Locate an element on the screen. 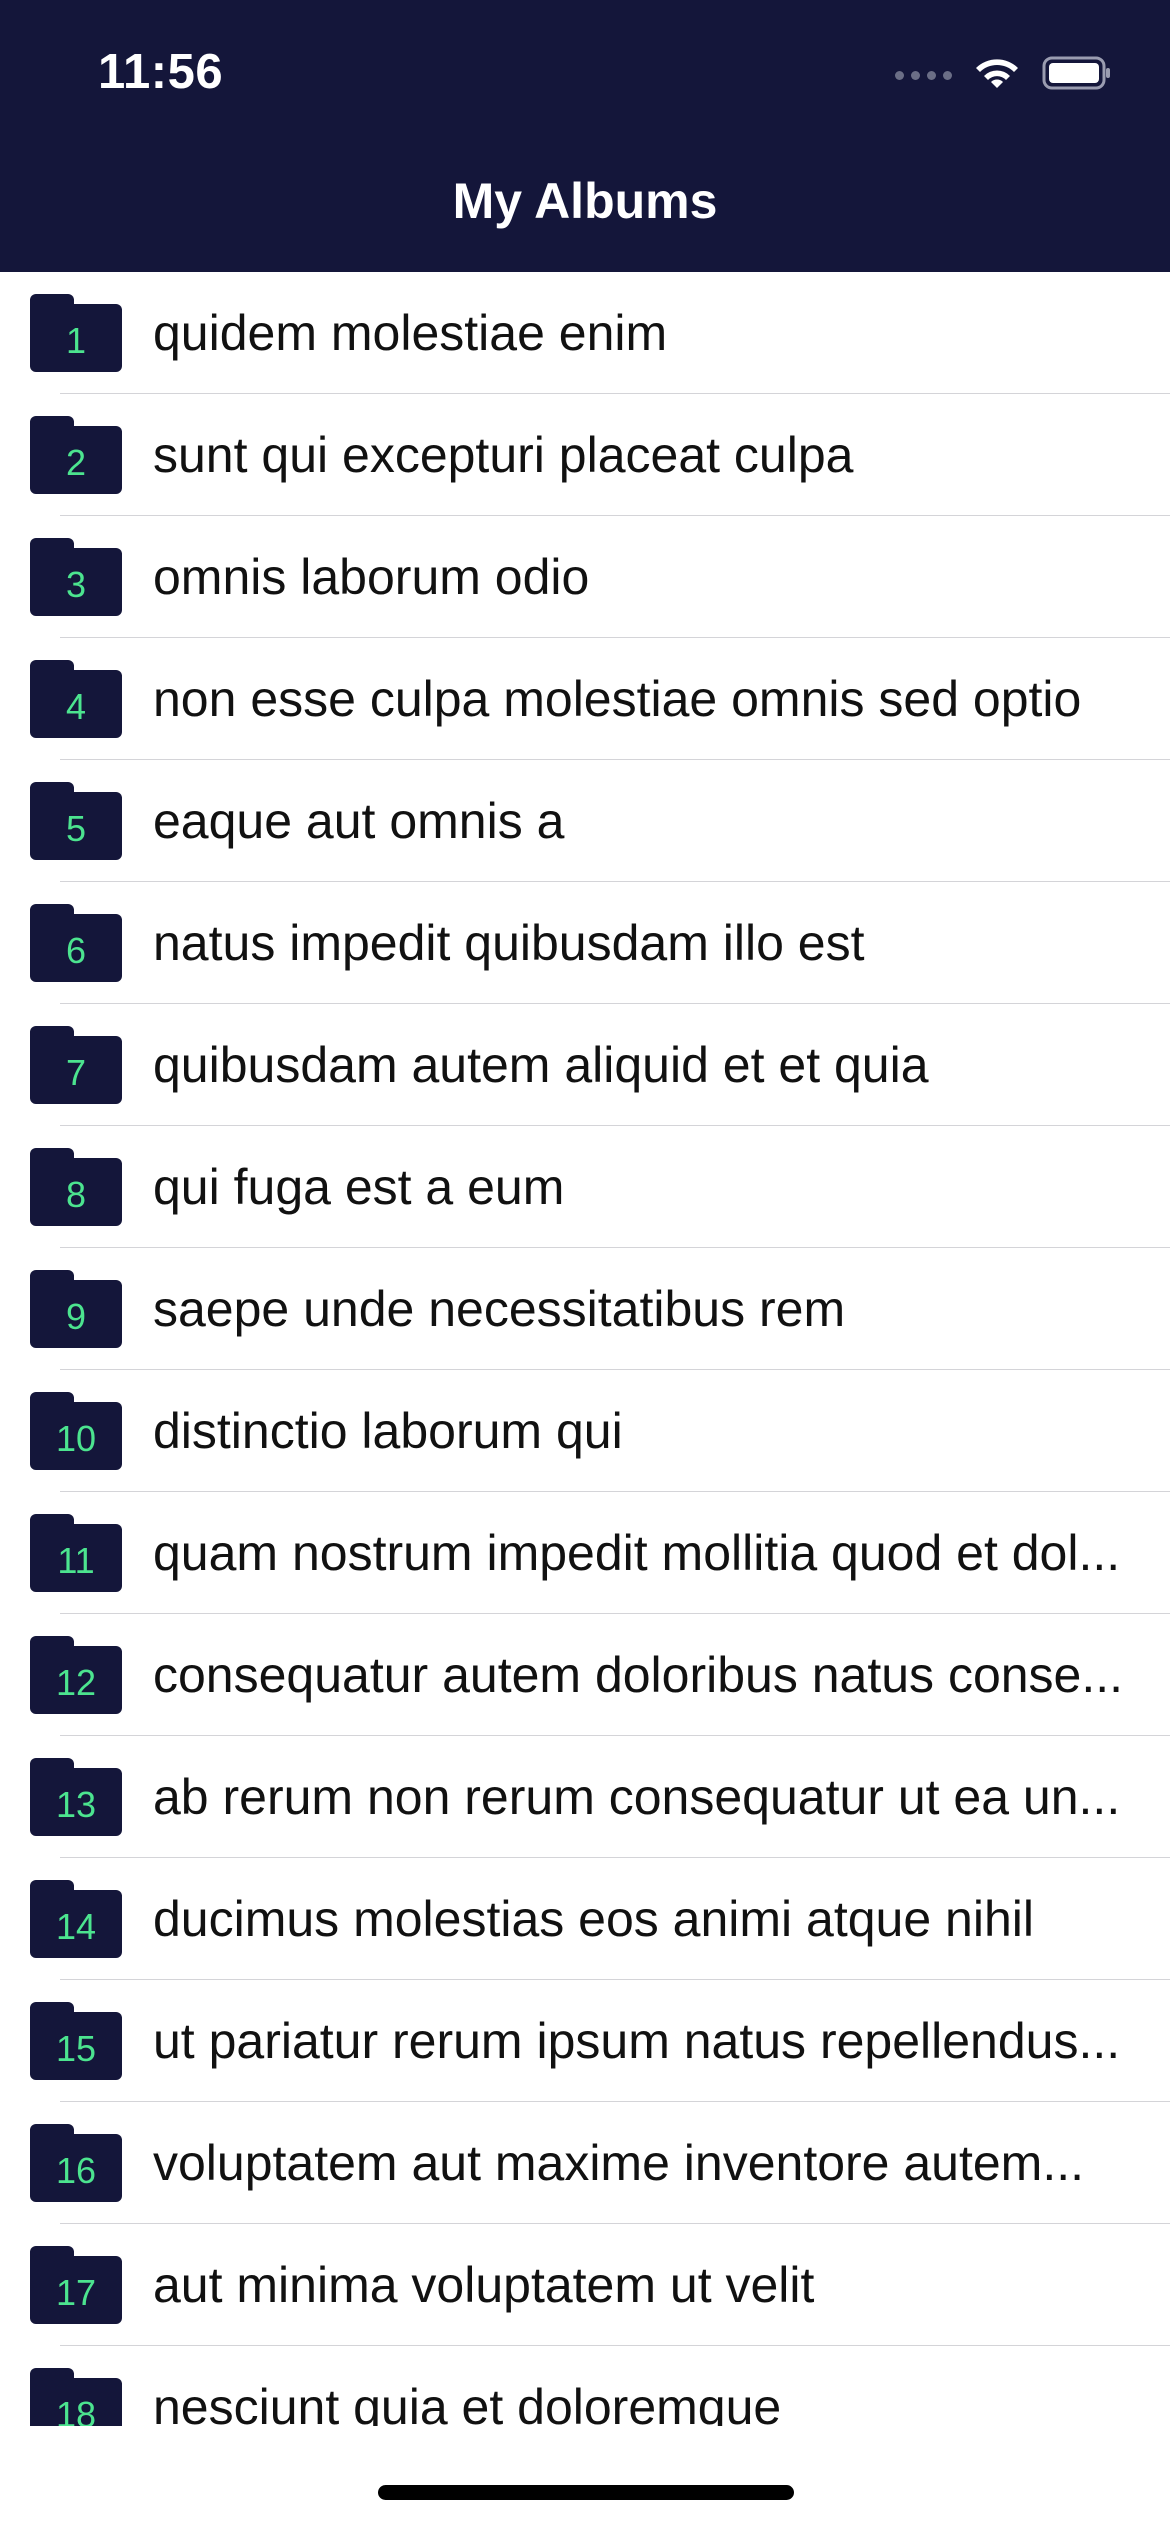 This screenshot has height=2532, width=1170. folder-icon: 13 is located at coordinates (76, 1797).